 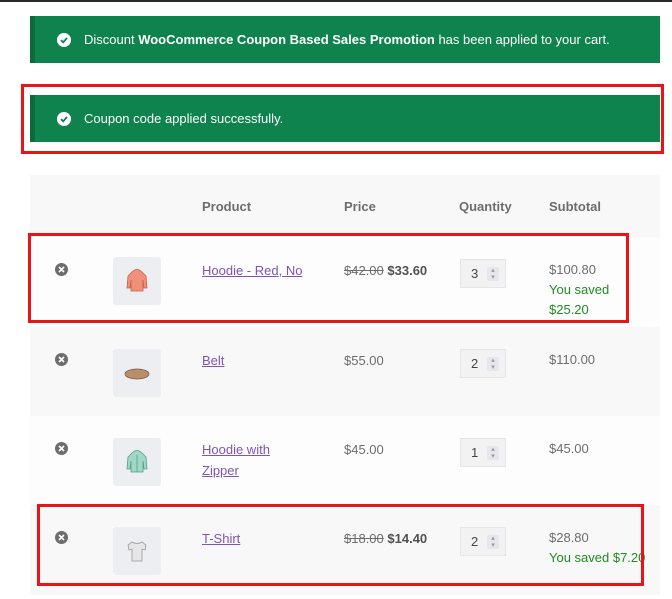 What do you see at coordinates (483, 452) in the screenshot?
I see `quantity-input: 1 ▴ ▾` at bounding box center [483, 452].